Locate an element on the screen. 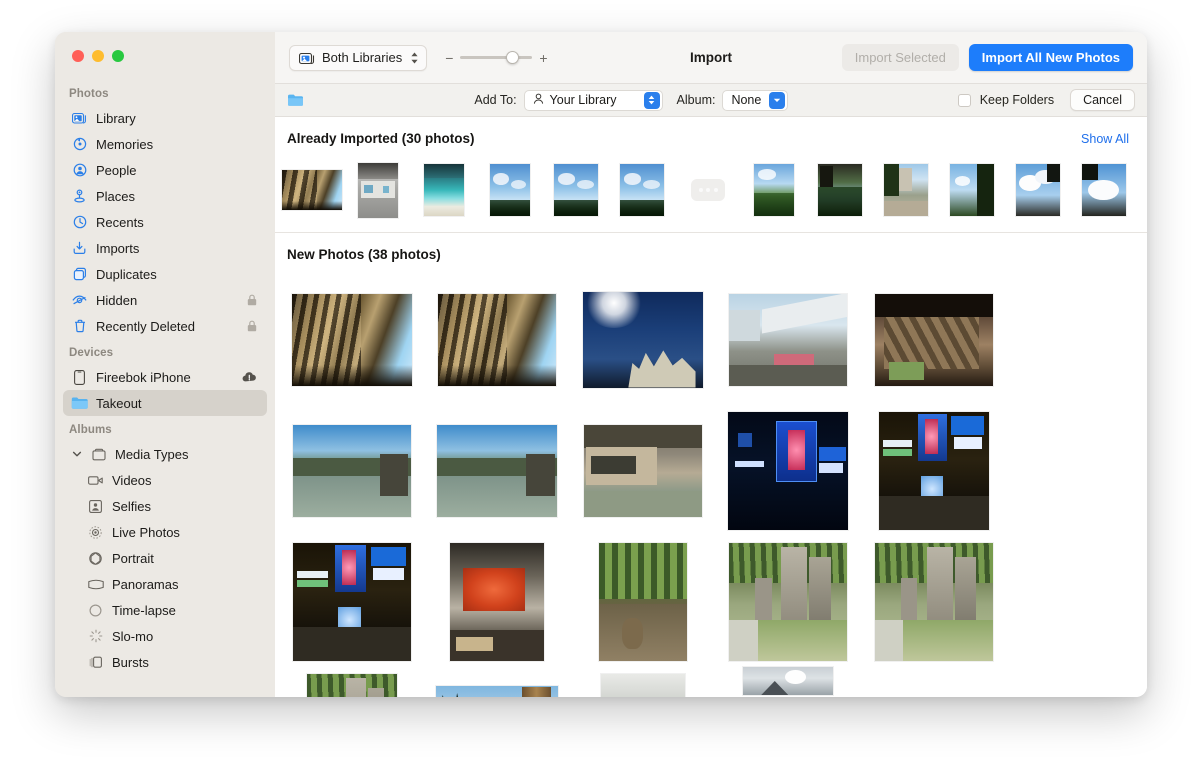 The width and height of the screenshot is (1200, 768). cancel-button: Cancel is located at coordinates (1102, 100).